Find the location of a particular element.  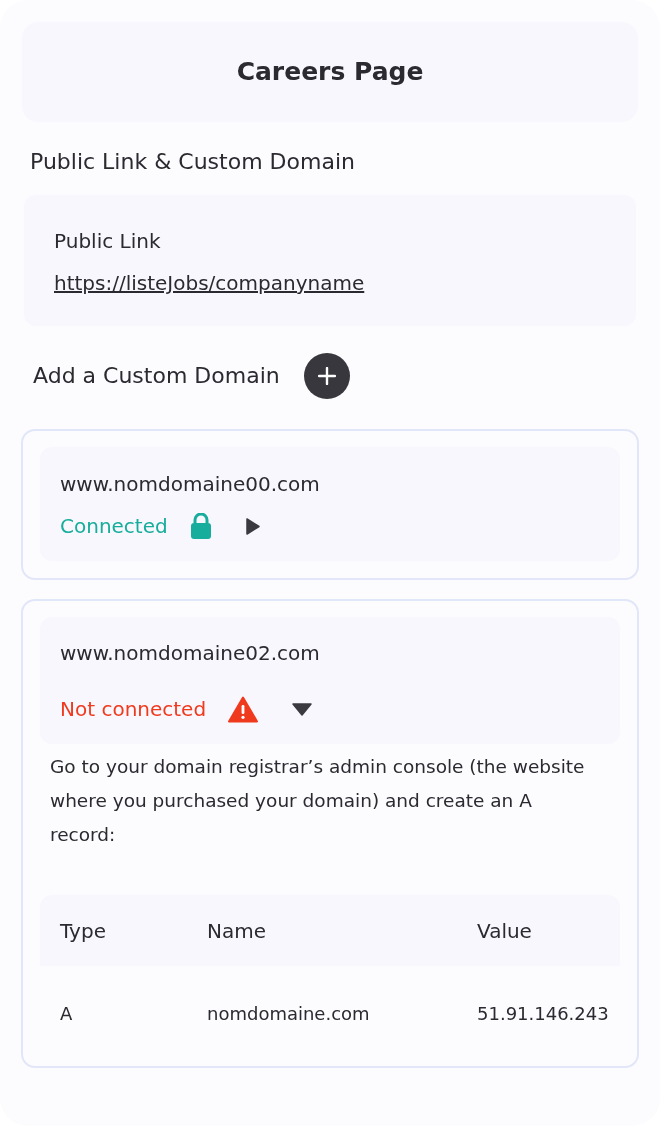

caret-right-icon is located at coordinates (252, 526).